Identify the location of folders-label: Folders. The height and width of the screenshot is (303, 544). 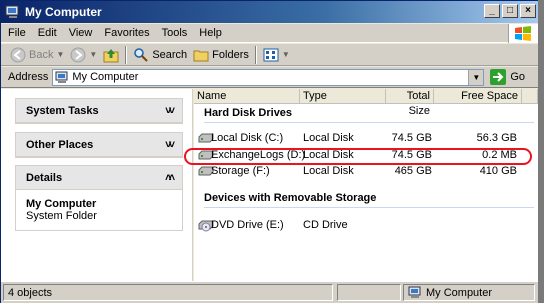
(230, 54).